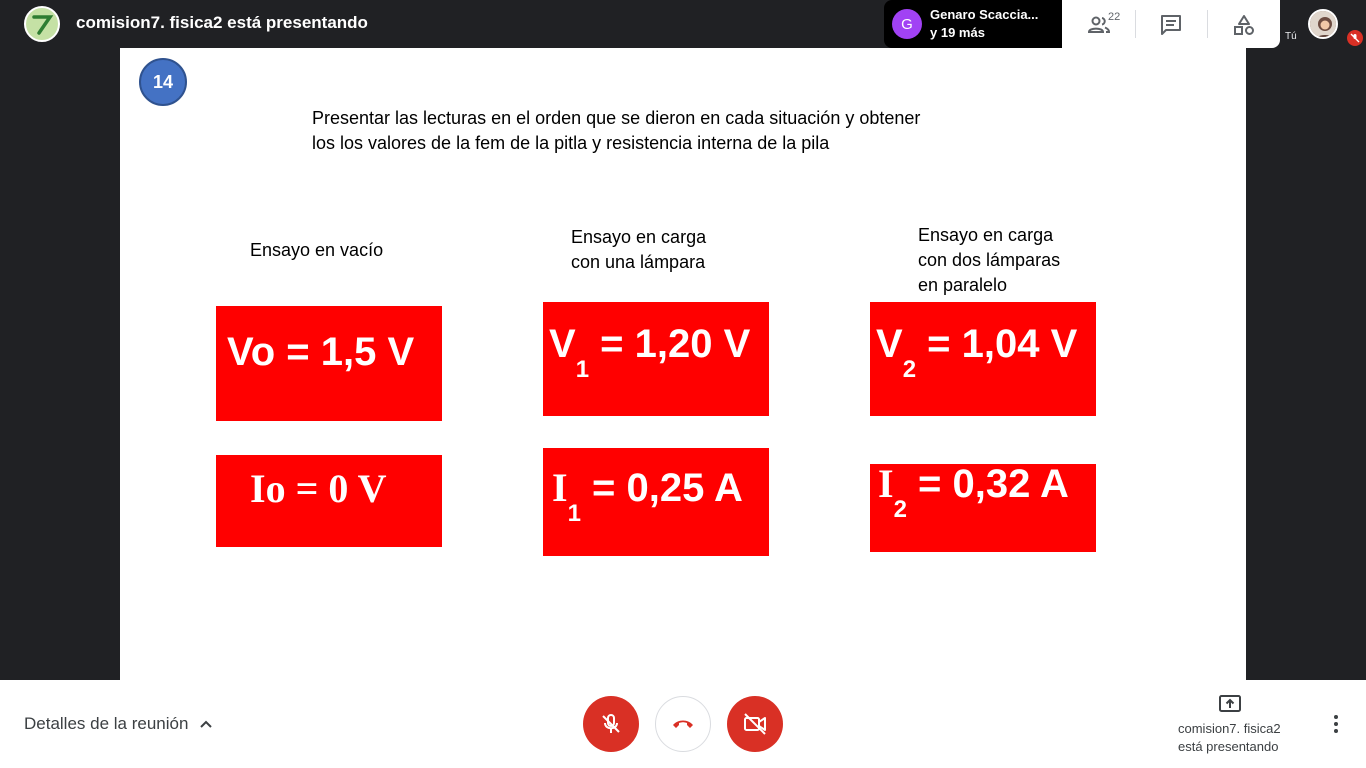  I want to click on chat-icon, so click(1171, 25).